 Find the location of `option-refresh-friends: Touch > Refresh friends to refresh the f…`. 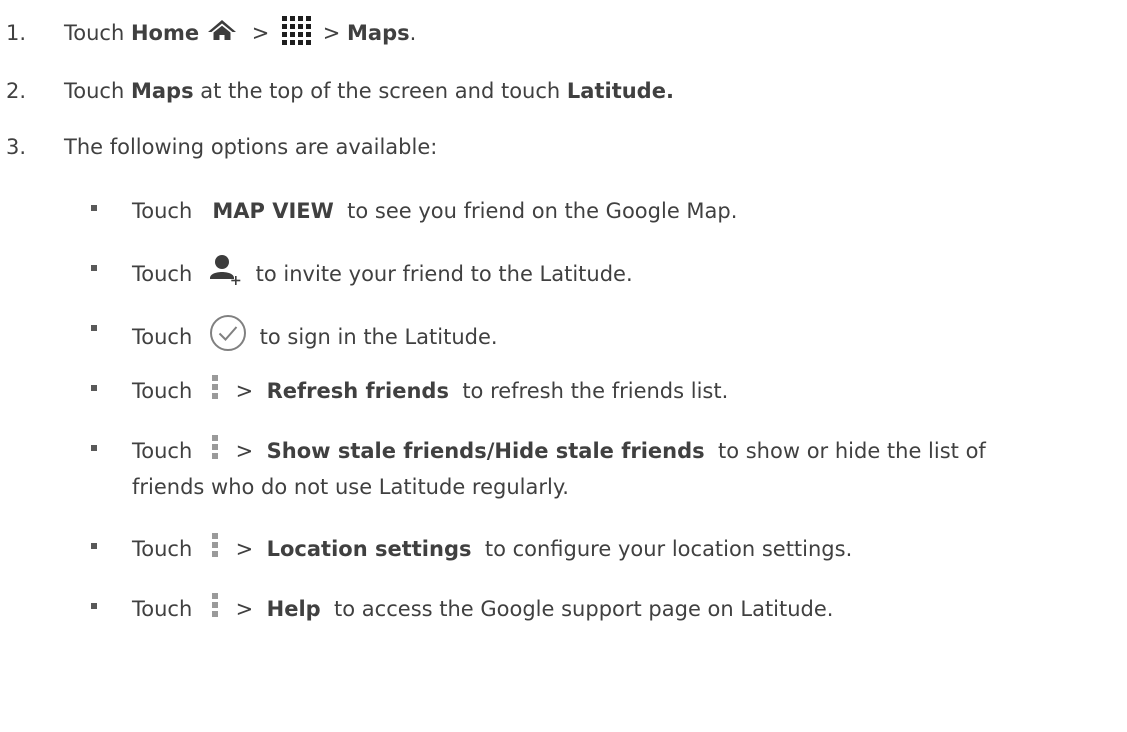

option-refresh-friends: Touch > Refresh friends to refresh the f… is located at coordinates (409, 392).